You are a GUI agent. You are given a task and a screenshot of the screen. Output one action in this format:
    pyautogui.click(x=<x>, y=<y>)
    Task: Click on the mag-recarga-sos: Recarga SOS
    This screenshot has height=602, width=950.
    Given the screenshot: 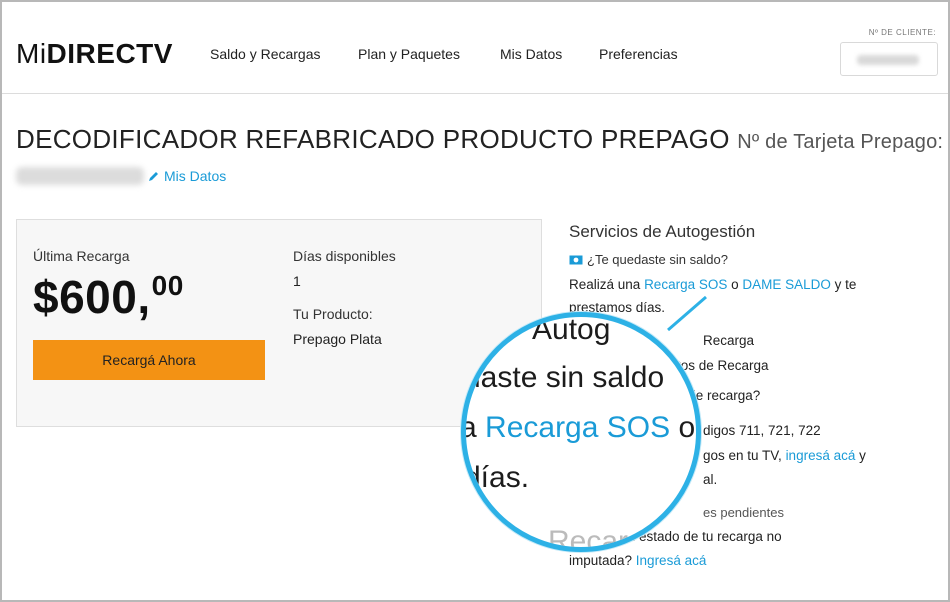 What is the action you would take?
    pyautogui.click(x=578, y=427)
    